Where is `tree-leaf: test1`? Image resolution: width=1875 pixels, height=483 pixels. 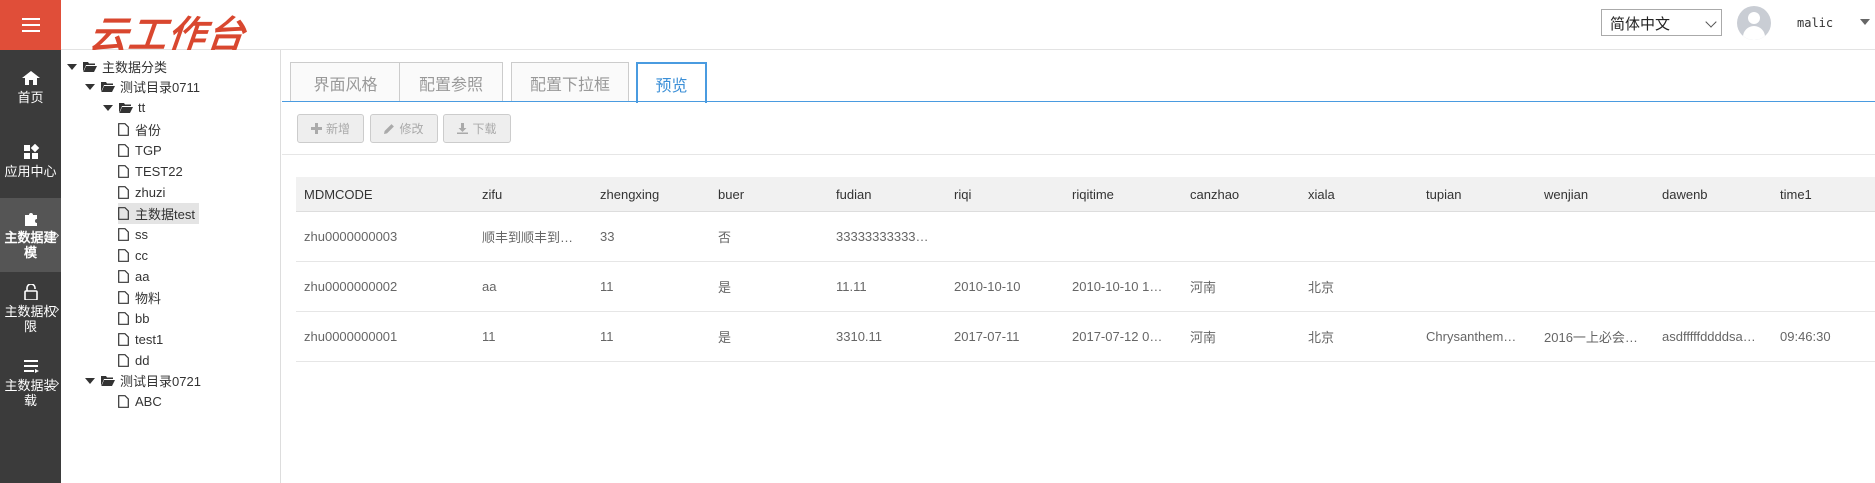
tree-leaf: test1 is located at coordinates (140, 339).